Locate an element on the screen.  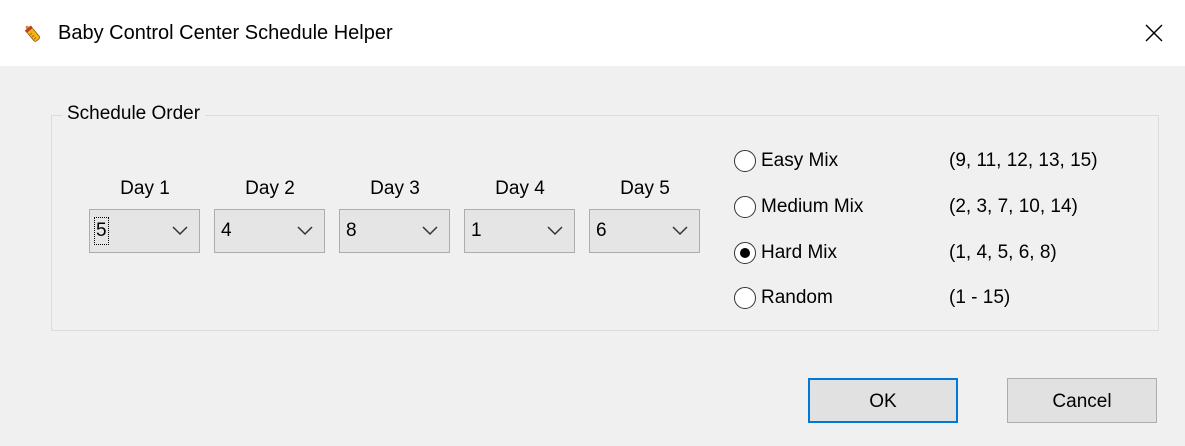
hard-mix-radio: Hard Mix is located at coordinates (785, 253).